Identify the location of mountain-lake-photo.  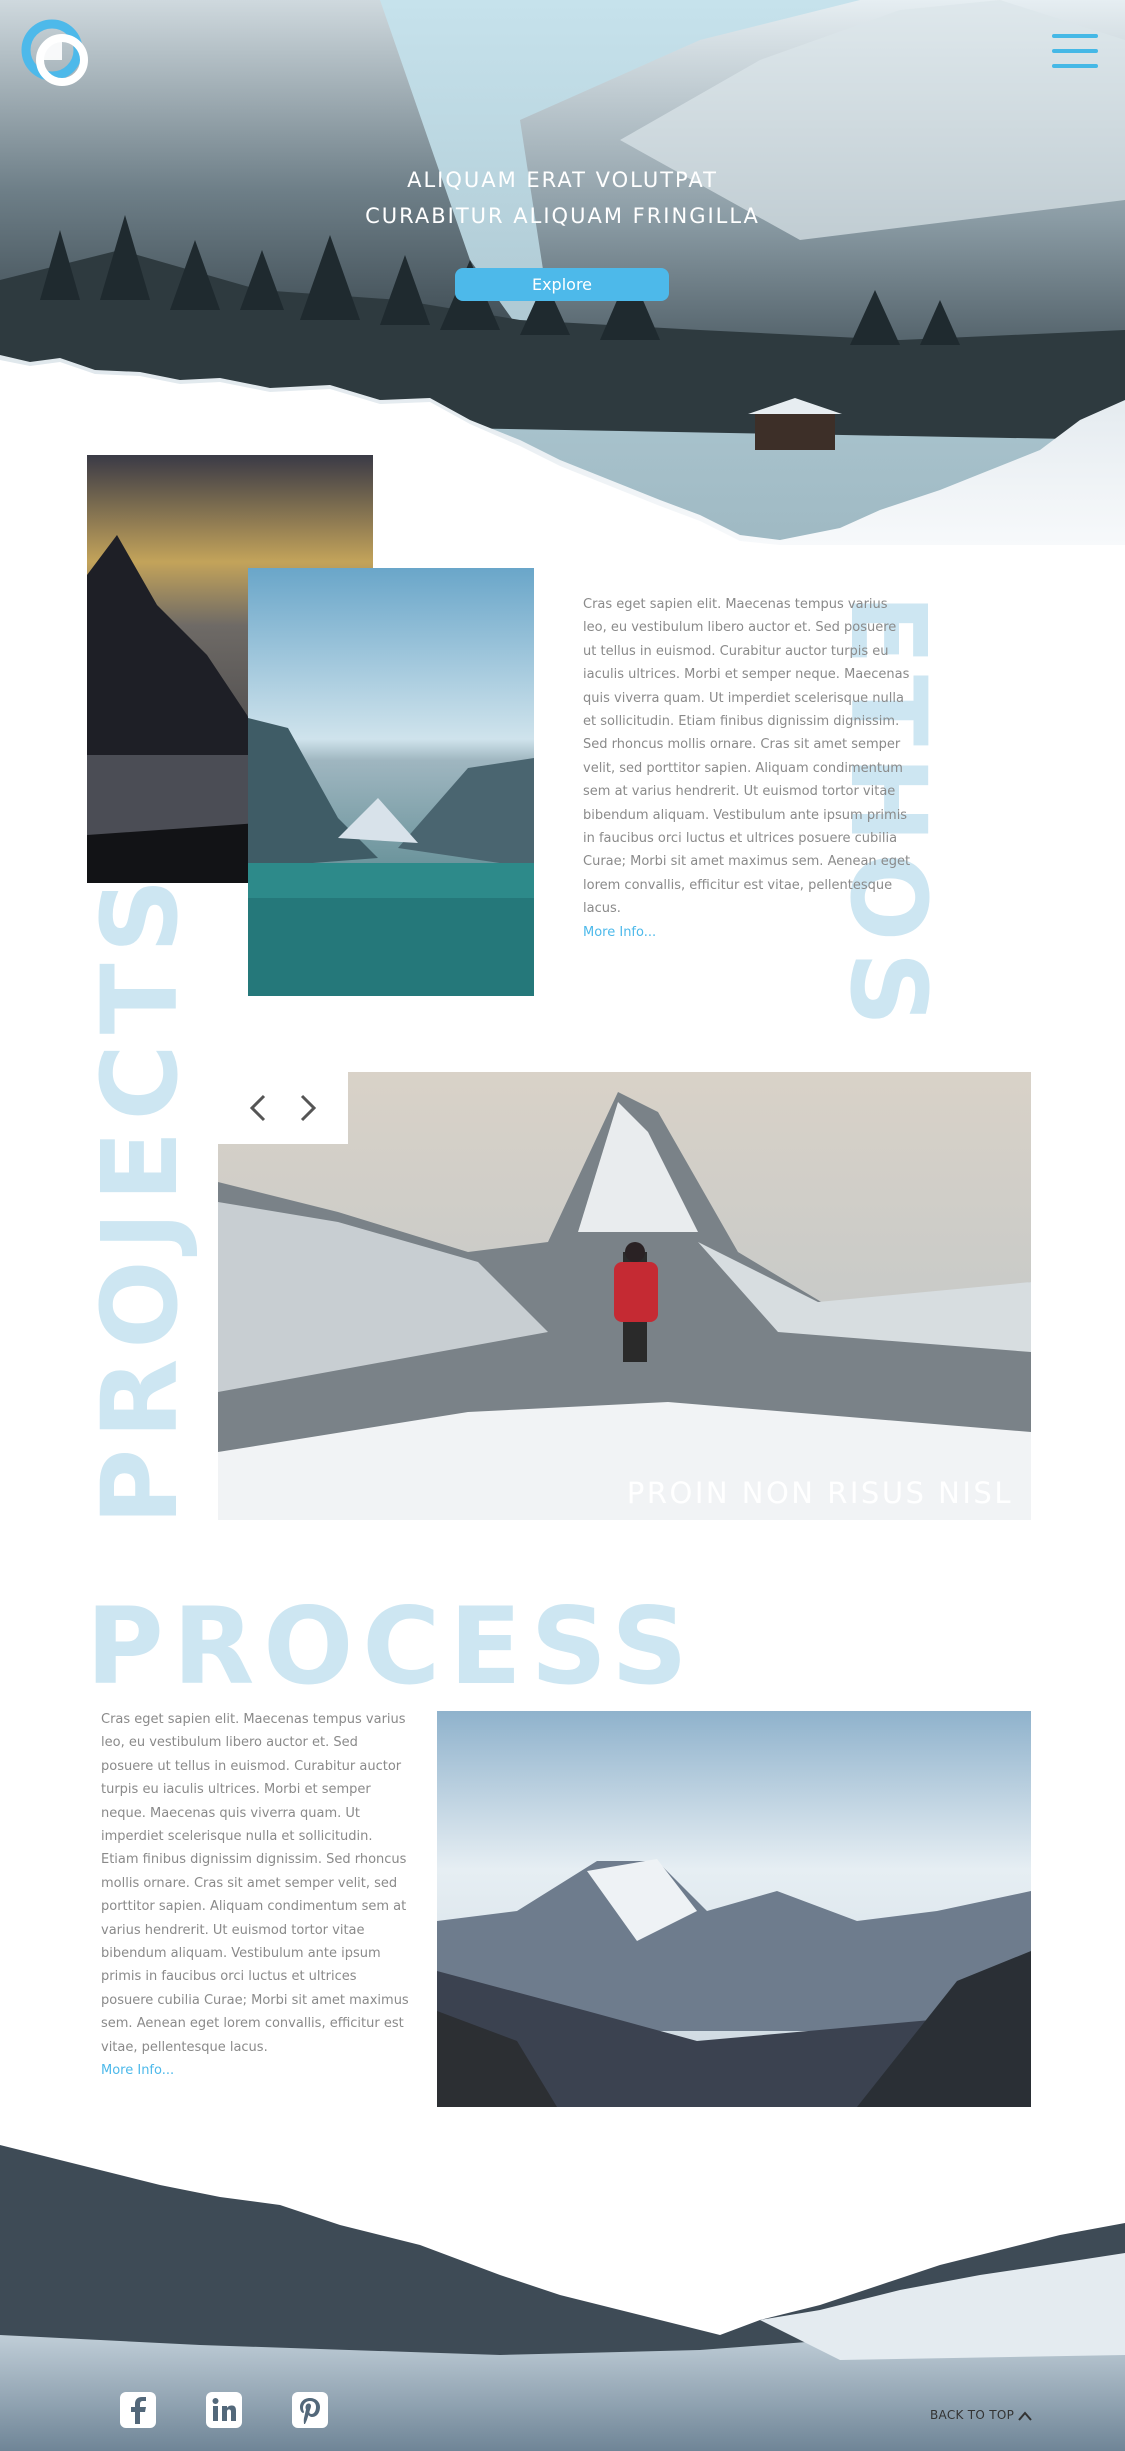
(391, 782).